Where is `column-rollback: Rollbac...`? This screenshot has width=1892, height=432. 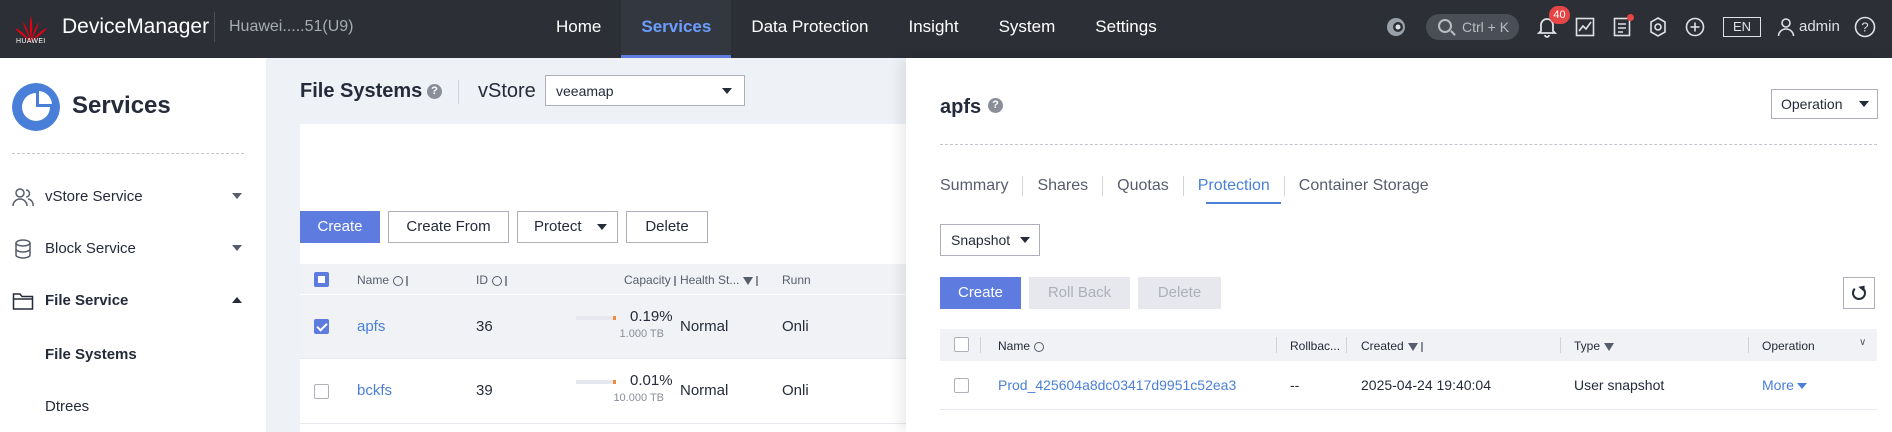 column-rollback: Rollbac... is located at coordinates (1315, 346).